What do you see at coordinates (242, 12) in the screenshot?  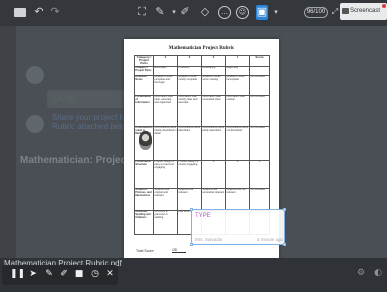 I see `emoji-icon: ☺` at bounding box center [242, 12].